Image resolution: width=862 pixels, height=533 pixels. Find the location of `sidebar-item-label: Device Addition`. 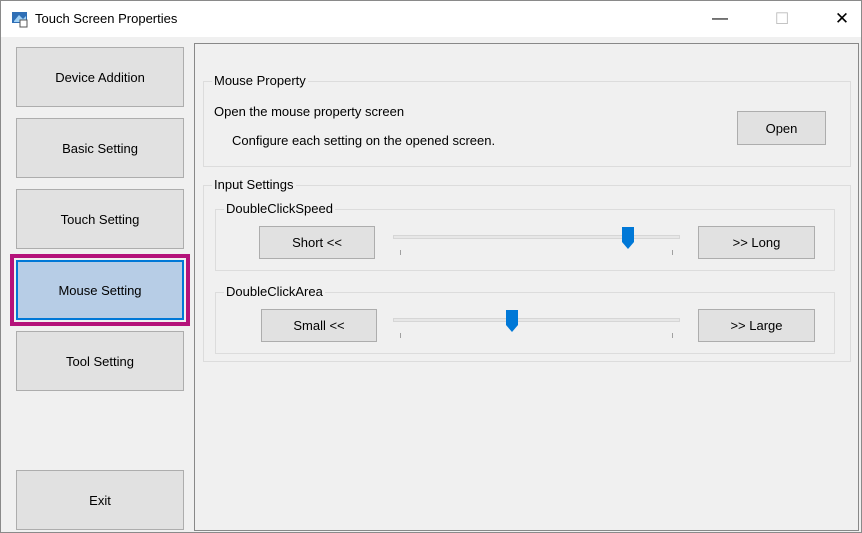

sidebar-item-label: Device Addition is located at coordinates (100, 77).